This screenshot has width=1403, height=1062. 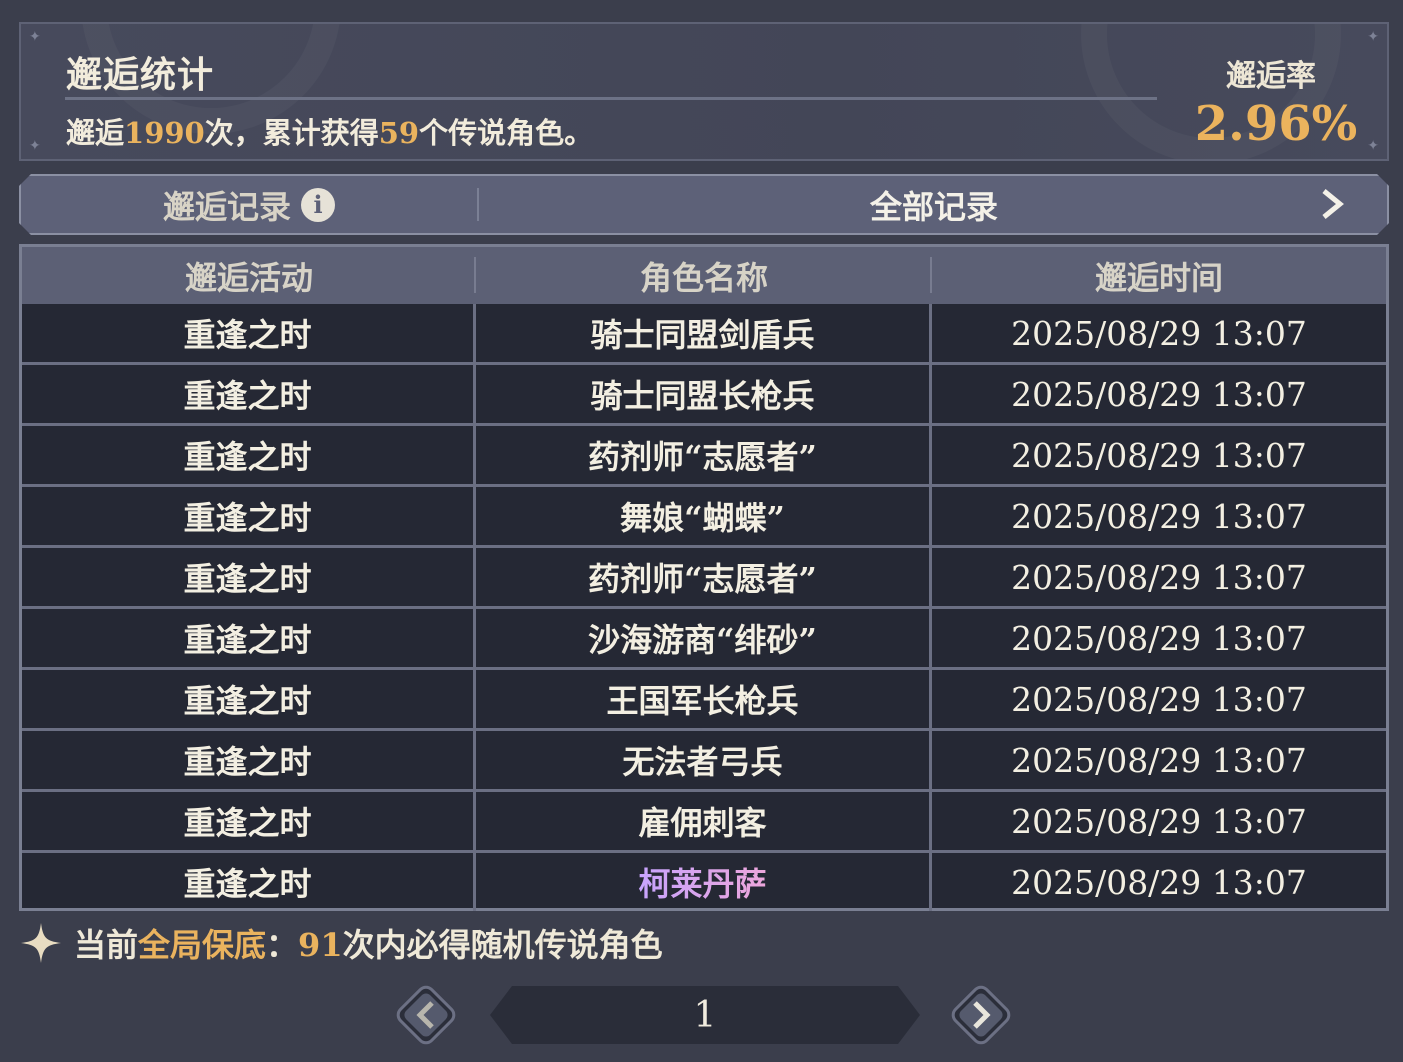 I want to click on summary-suffix: 个传说角色。, so click(x=506, y=133).